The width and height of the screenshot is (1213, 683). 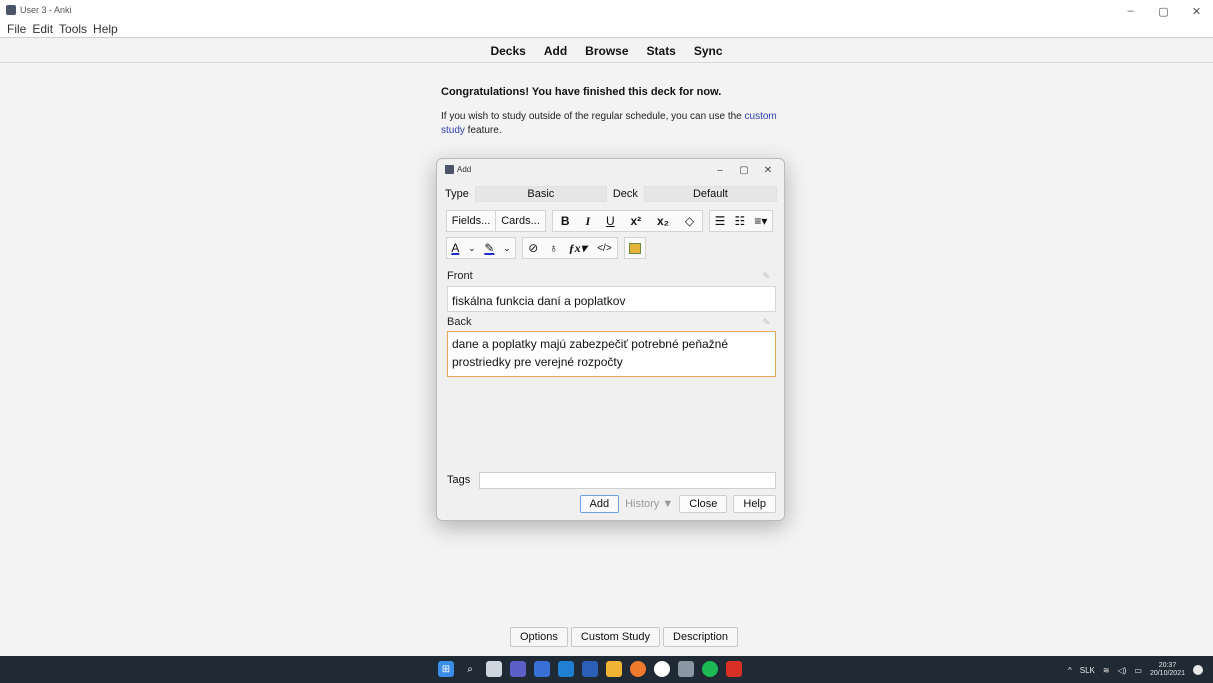 I want to click on window-titlebar: User 3 - Anki – ▢ ✕, so click(x=606, y=11).